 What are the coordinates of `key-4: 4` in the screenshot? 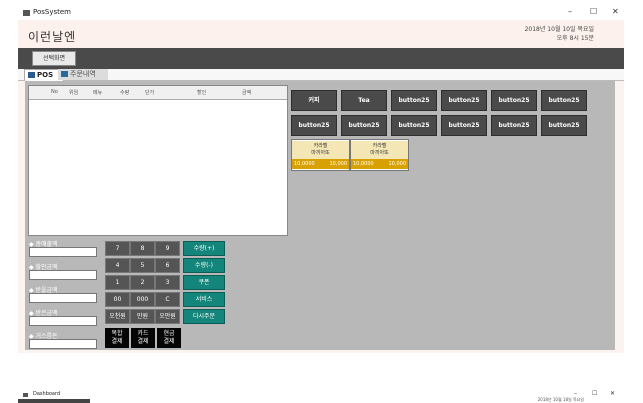 It's located at (117, 265).